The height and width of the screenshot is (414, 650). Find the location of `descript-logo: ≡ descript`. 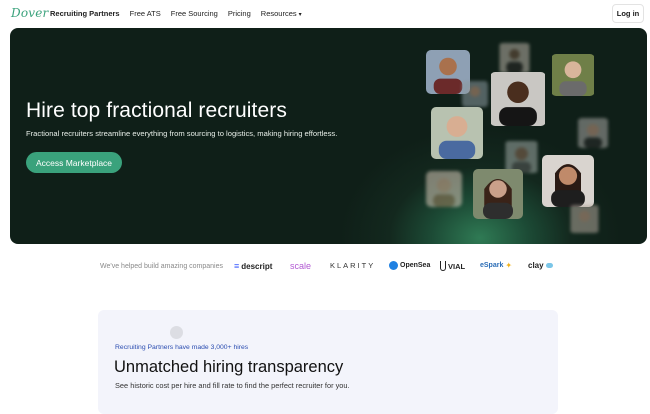

descript-logo: ≡ descript is located at coordinates (253, 266).